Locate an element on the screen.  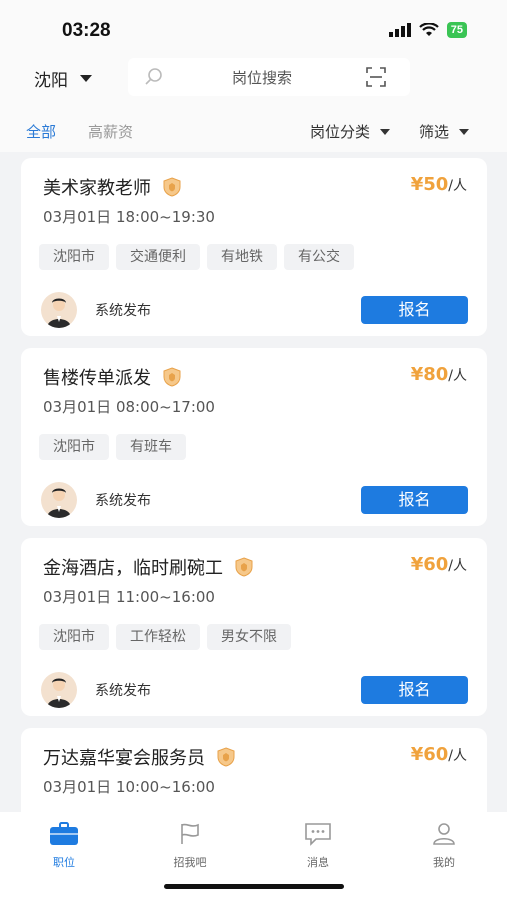
job-title: 美术家教老师 is located at coordinates (112, 187).